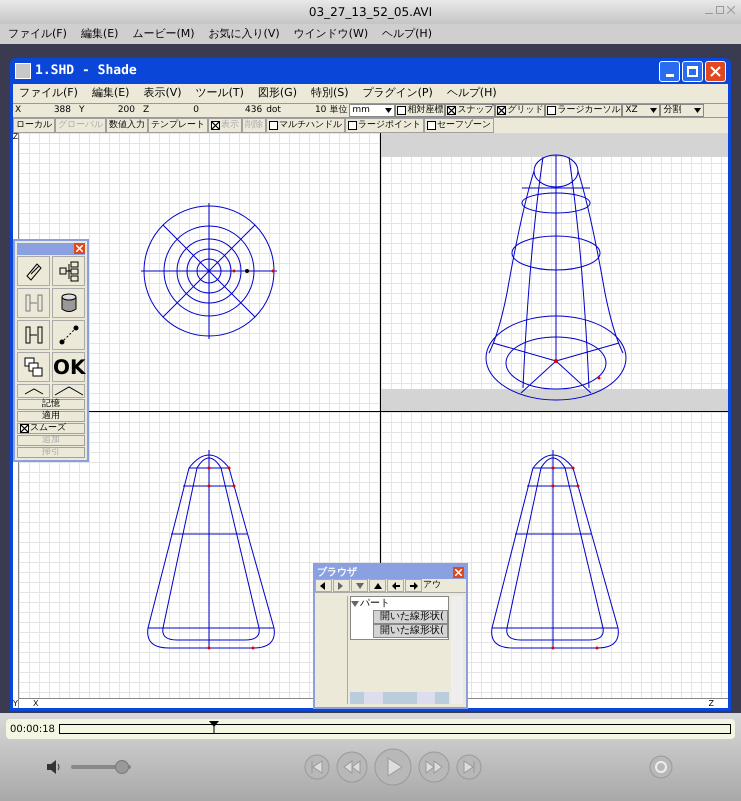  Describe the element at coordinates (163, 34) in the screenshot. I see `menu-item: ムービー(M)` at that location.